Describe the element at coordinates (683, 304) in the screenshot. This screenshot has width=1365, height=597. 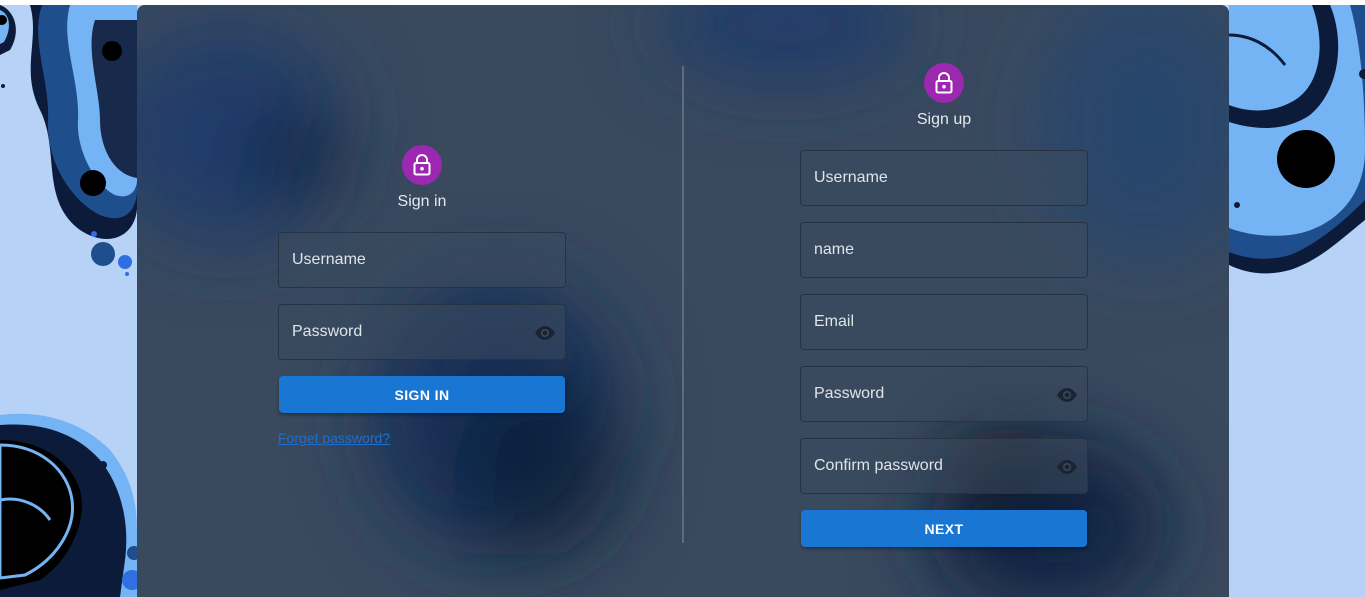
I see `panel-divider` at that location.